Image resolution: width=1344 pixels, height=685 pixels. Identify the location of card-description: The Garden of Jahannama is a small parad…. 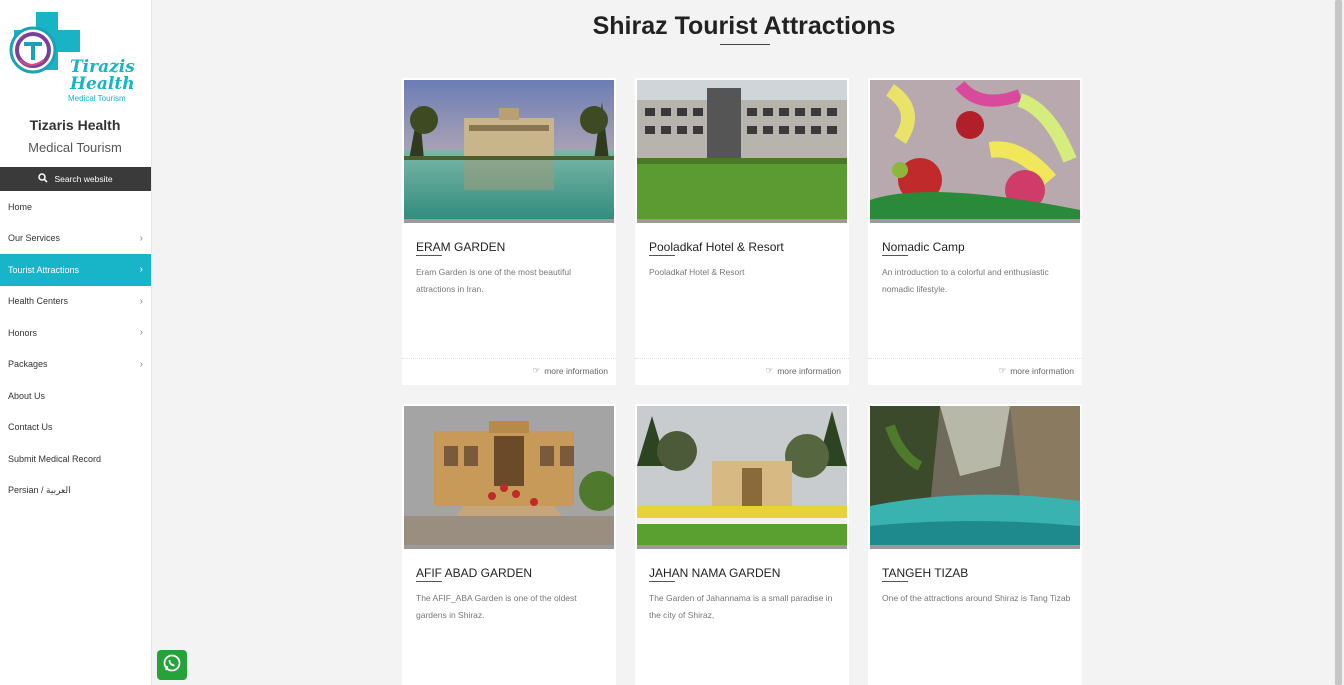
(741, 606).